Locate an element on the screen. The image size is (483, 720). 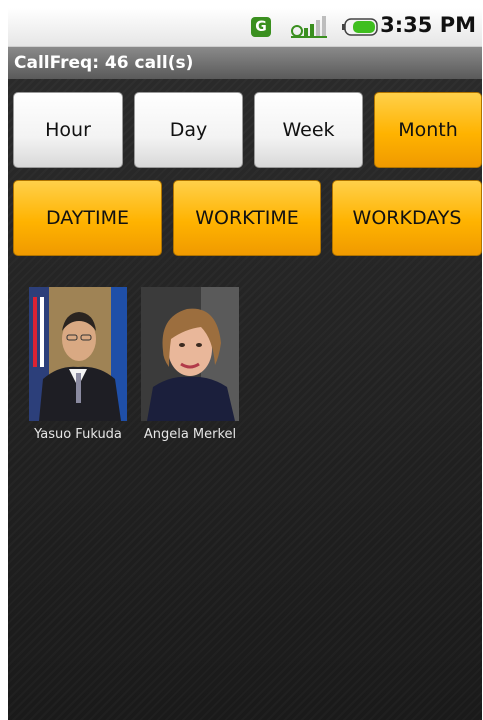
signal-icon is located at coordinates (309, 27).